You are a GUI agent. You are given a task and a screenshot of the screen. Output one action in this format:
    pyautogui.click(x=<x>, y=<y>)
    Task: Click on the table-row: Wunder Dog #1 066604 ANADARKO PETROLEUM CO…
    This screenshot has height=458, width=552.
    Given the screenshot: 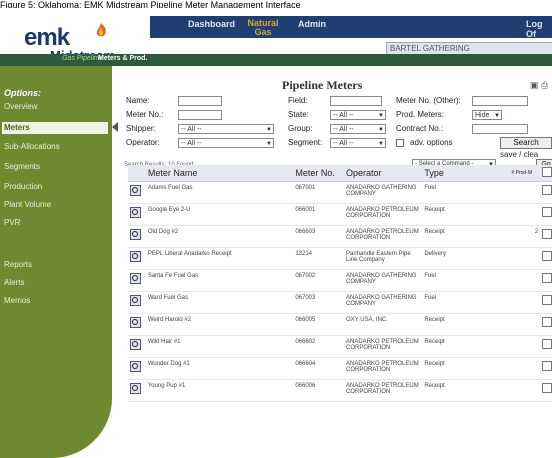 What is the action you would take?
    pyautogui.click(x=340, y=368)
    